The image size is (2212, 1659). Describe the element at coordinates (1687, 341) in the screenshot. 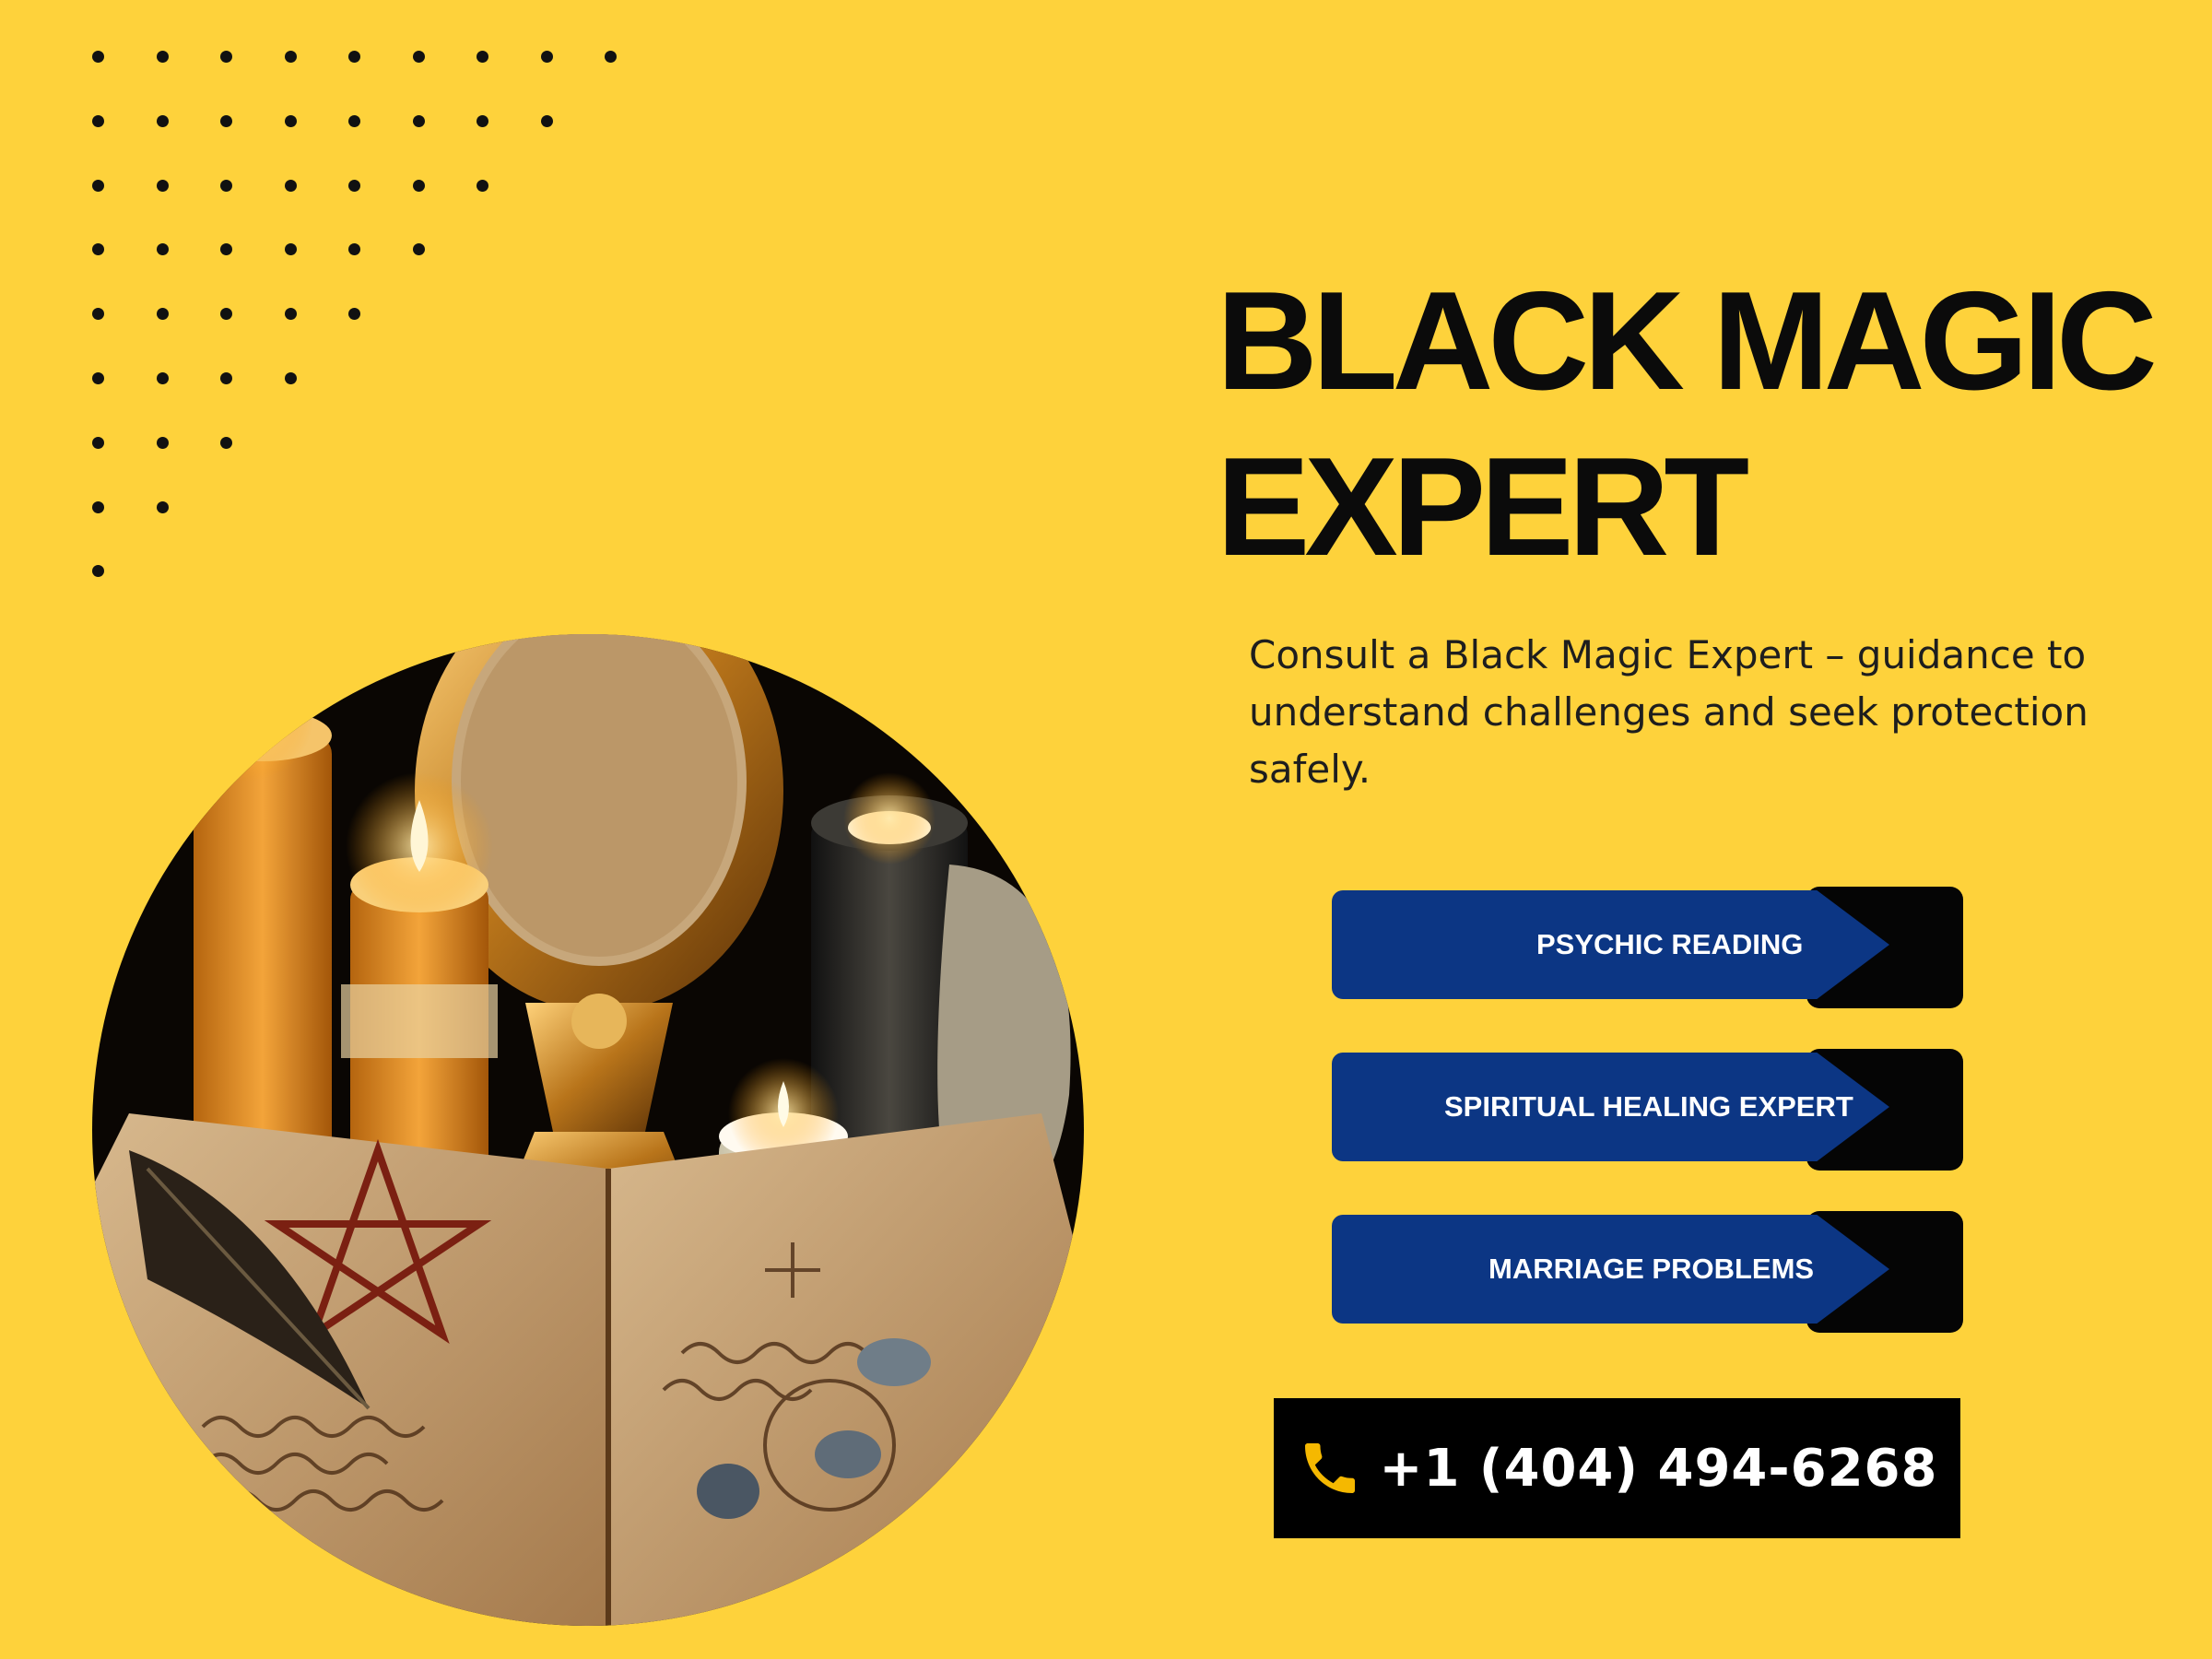

I see `title-line-1: BLACK MAGIC` at that location.